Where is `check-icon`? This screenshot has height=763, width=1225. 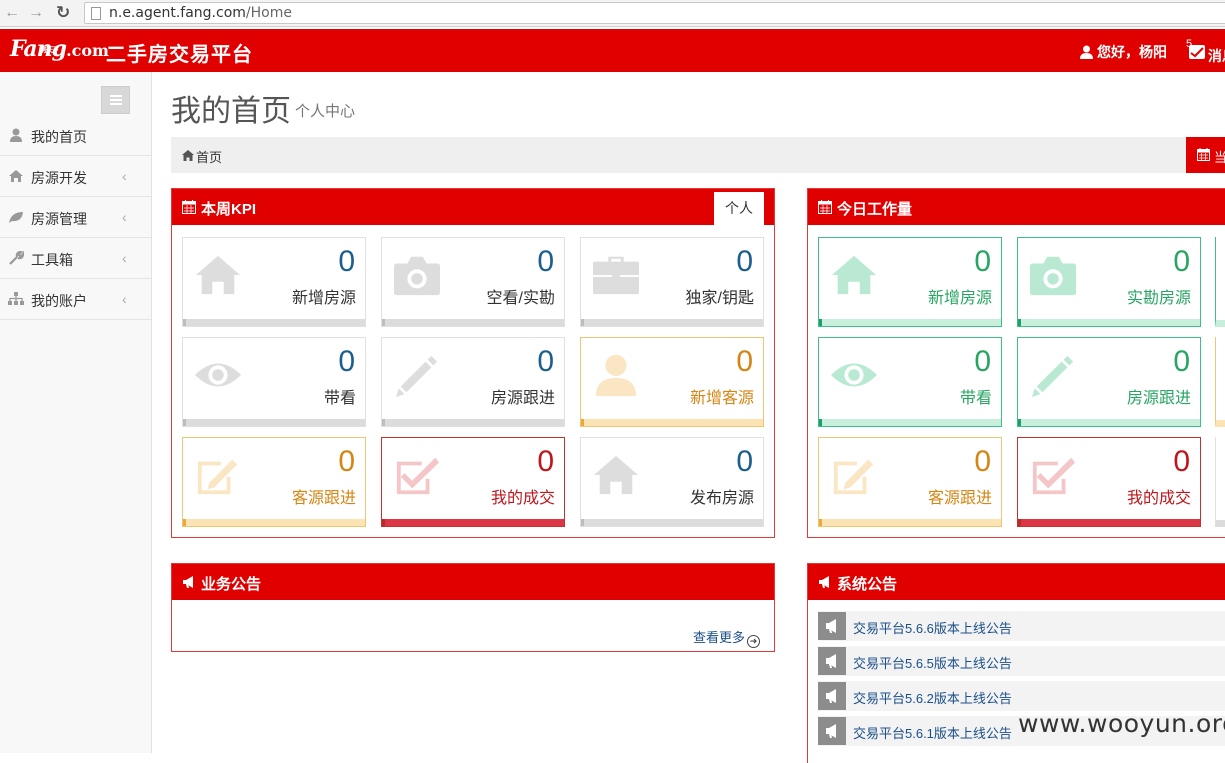
check-icon is located at coordinates (418, 476).